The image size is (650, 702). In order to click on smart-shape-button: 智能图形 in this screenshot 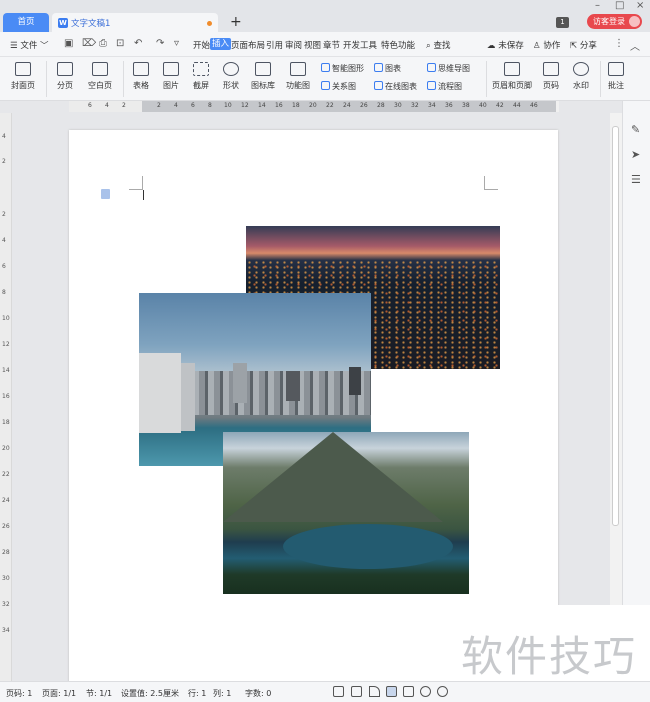, I will do `click(342, 68)`.